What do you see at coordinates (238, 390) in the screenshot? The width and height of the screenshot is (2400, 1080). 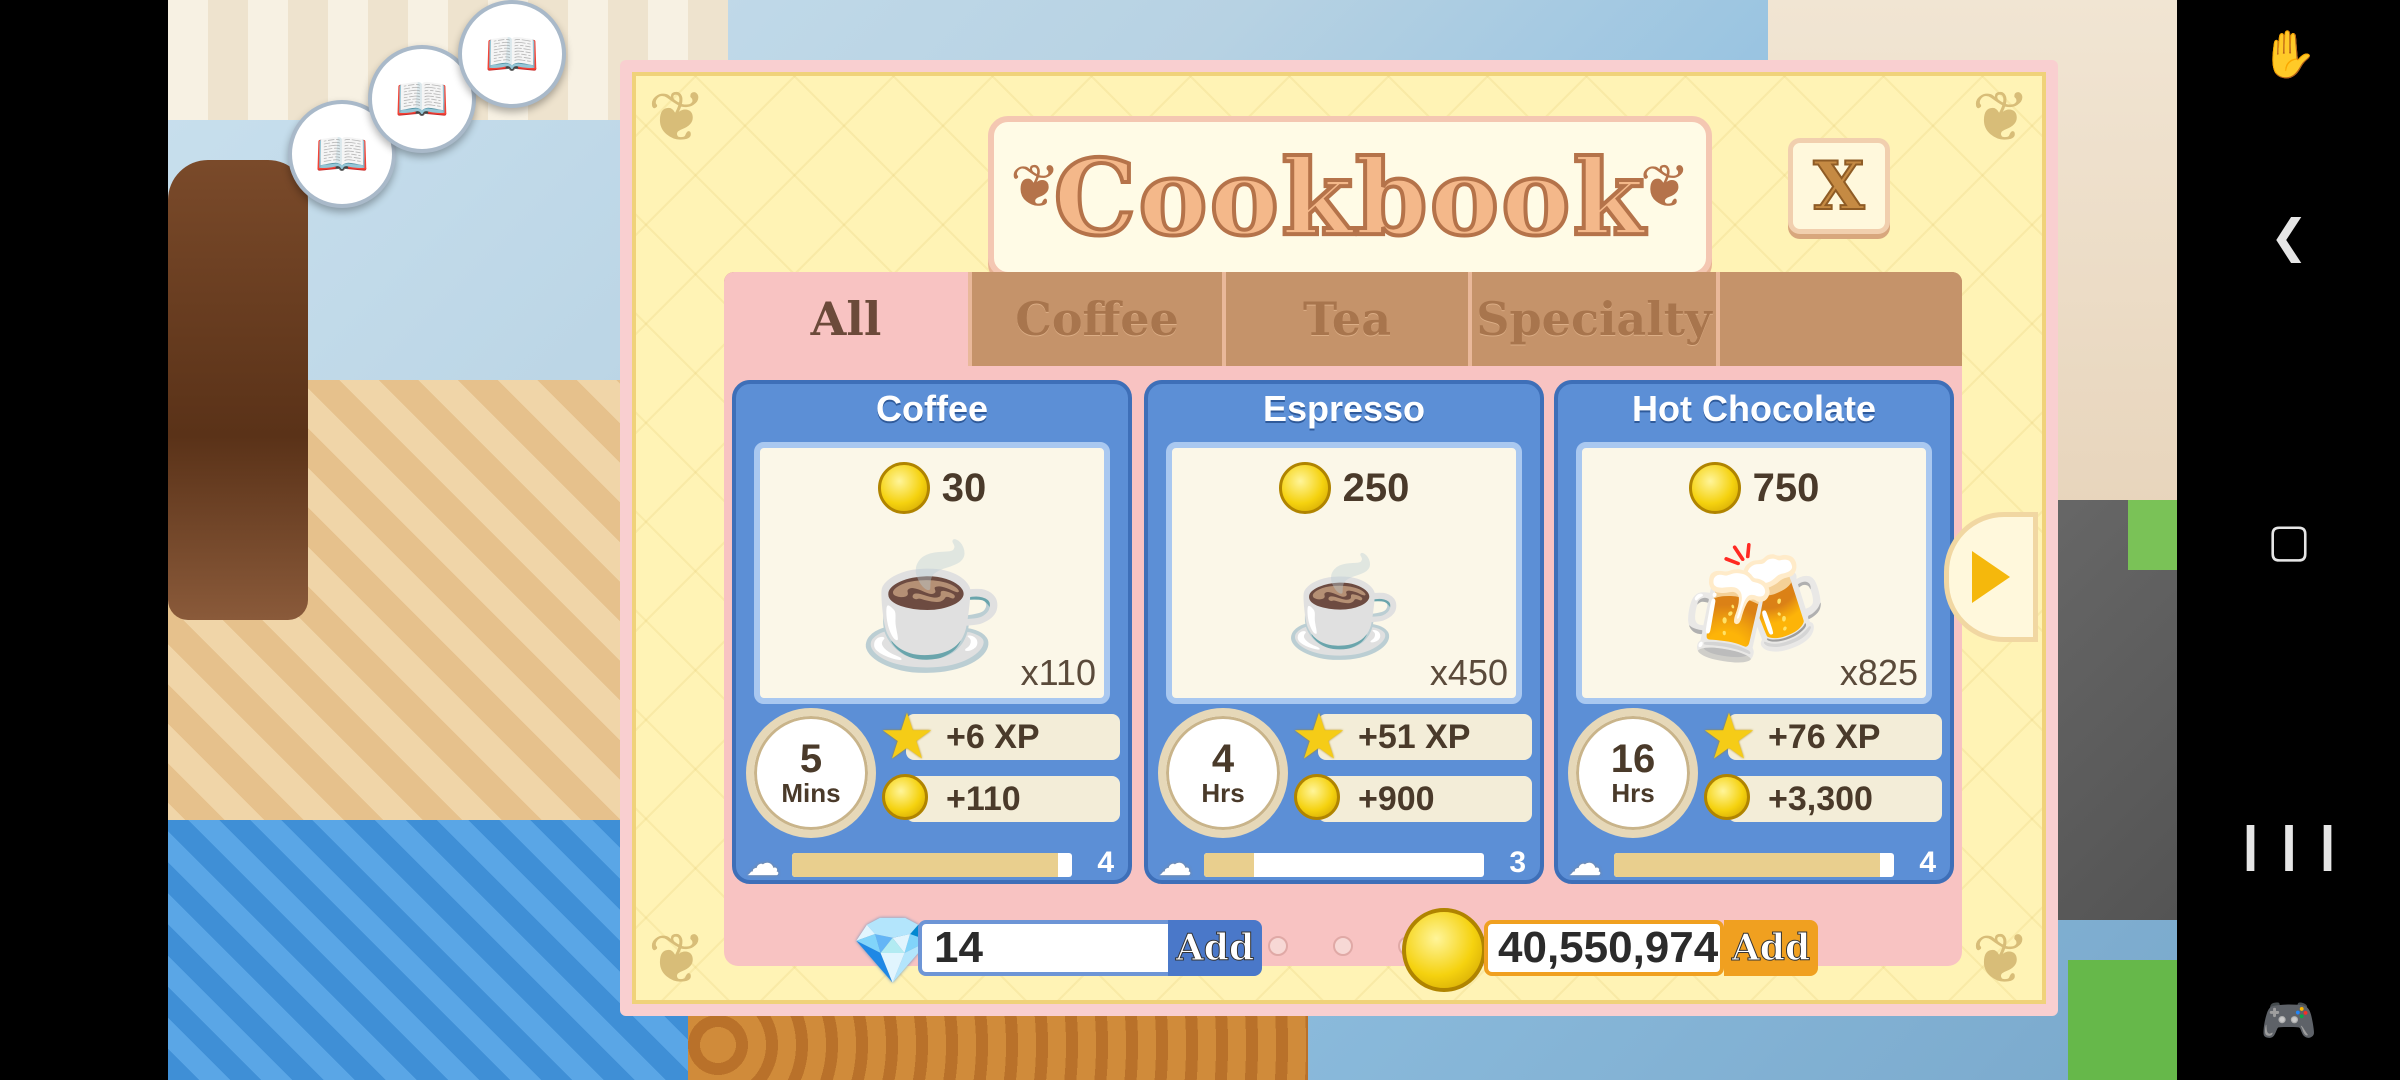 I see `chocolate-fountain` at bounding box center [238, 390].